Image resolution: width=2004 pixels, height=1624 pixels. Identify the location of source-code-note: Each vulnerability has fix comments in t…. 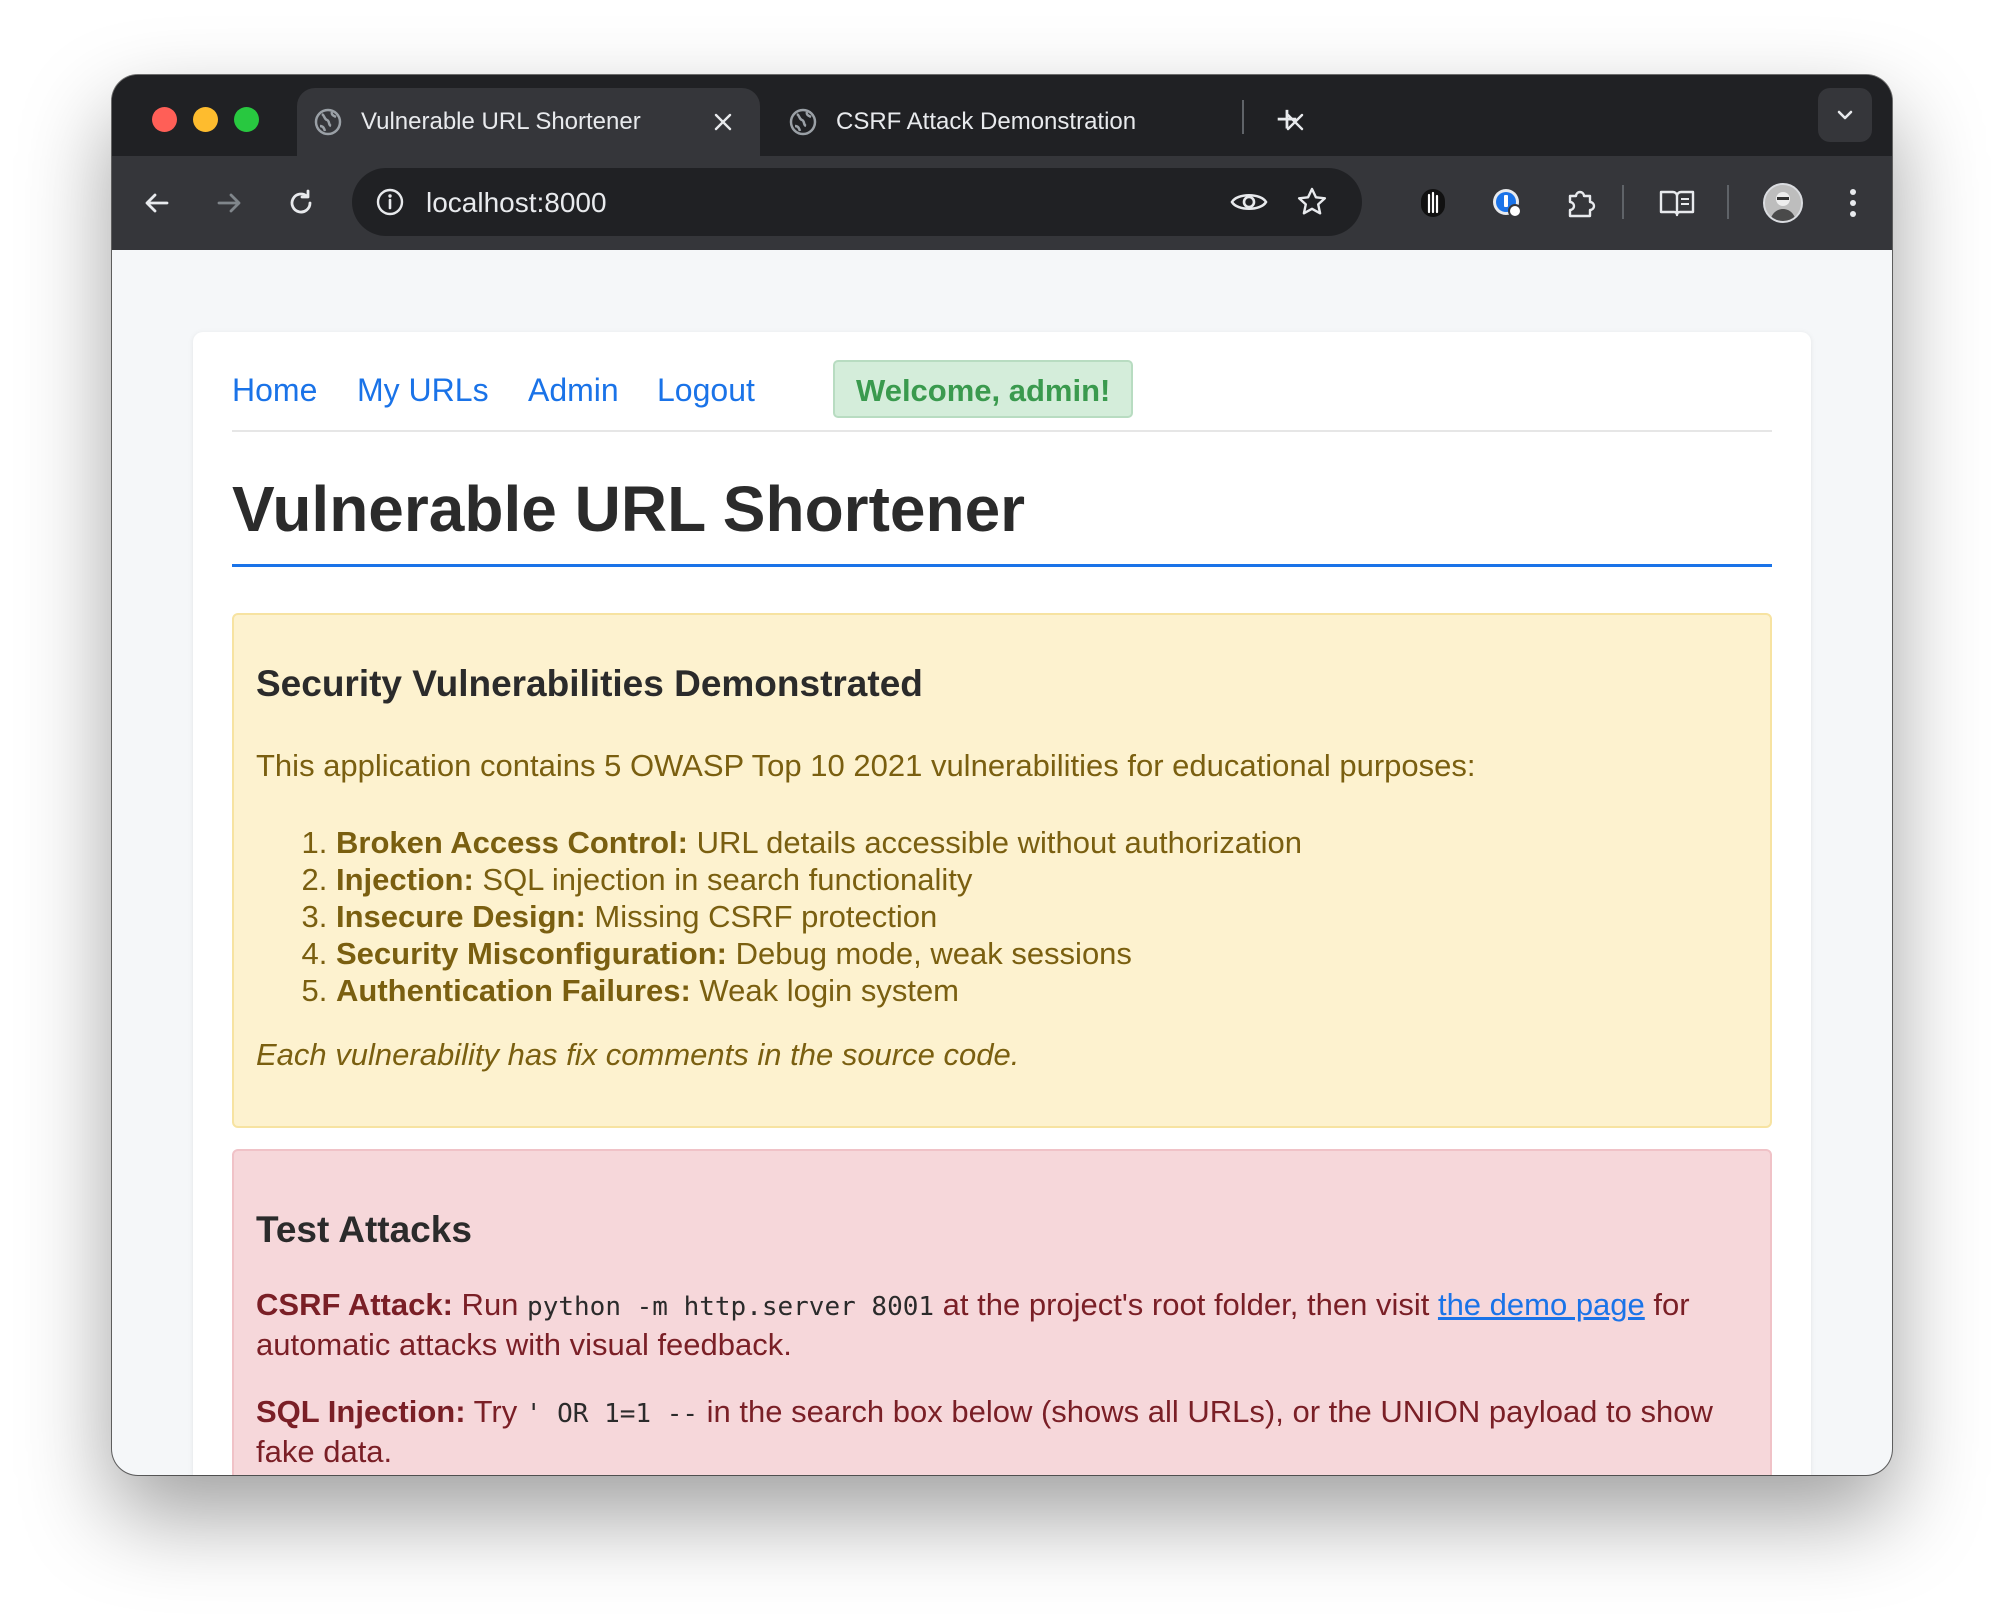
(638, 1054).